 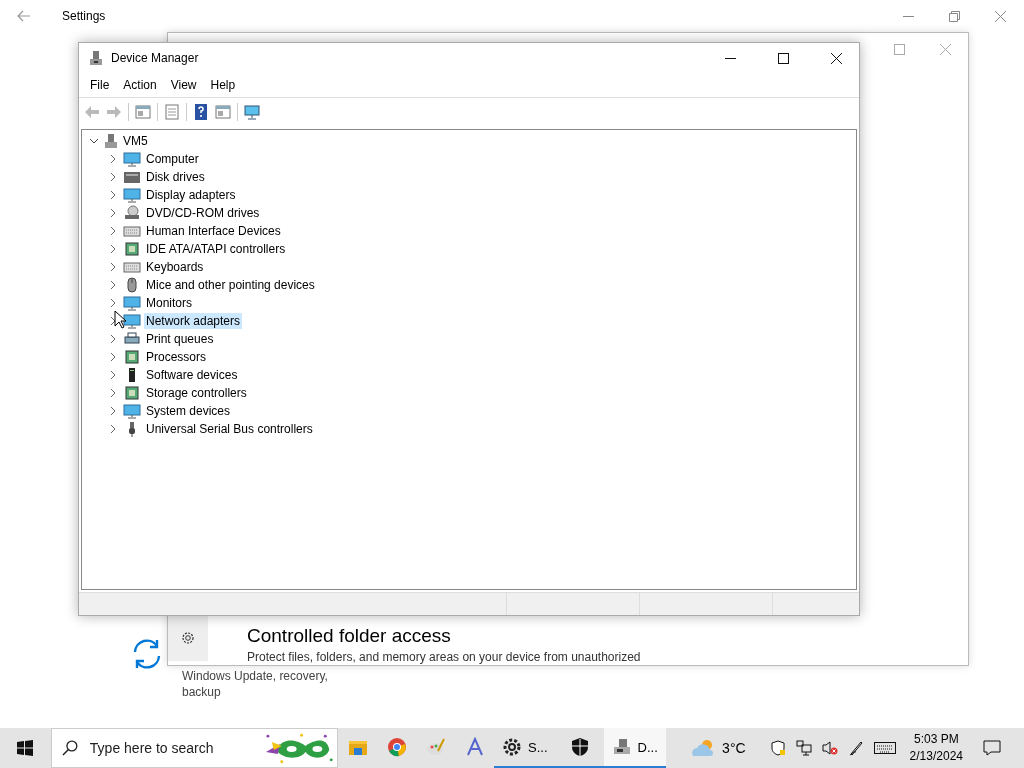 What do you see at coordinates (100, 85) in the screenshot?
I see `menu-item: File` at bounding box center [100, 85].